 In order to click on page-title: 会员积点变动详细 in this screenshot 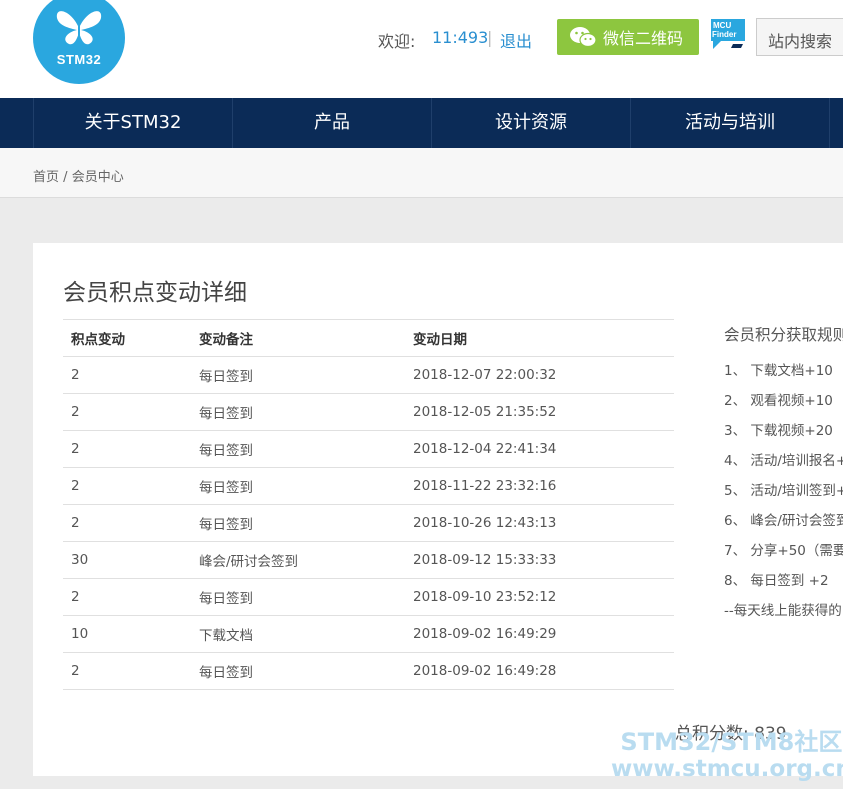, I will do `click(155, 293)`.